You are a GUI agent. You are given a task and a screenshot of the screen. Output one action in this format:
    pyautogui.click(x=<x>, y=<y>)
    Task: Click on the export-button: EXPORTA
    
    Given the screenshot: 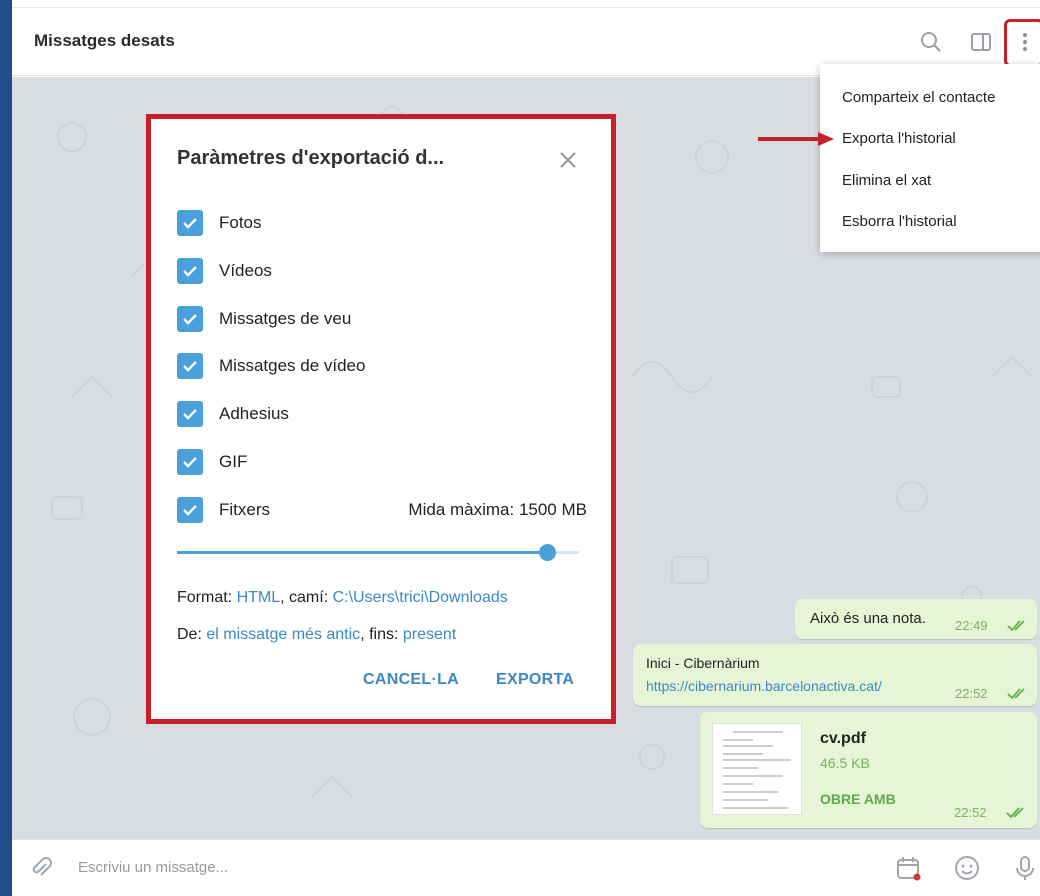 What is the action you would take?
    pyautogui.click(x=535, y=680)
    